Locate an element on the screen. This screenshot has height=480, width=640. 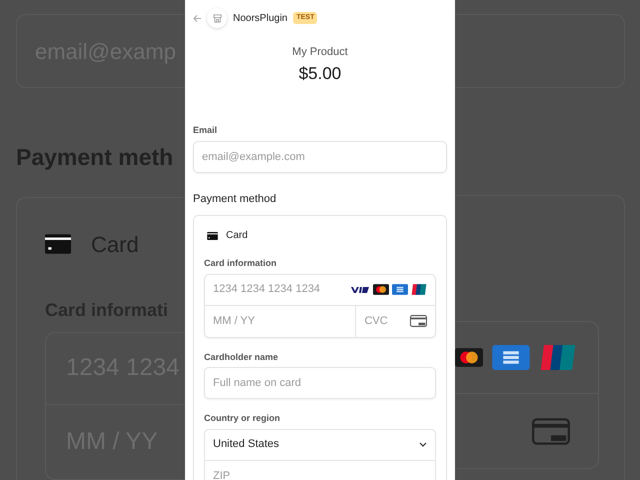
email-field: email@example.com is located at coordinates (320, 156).